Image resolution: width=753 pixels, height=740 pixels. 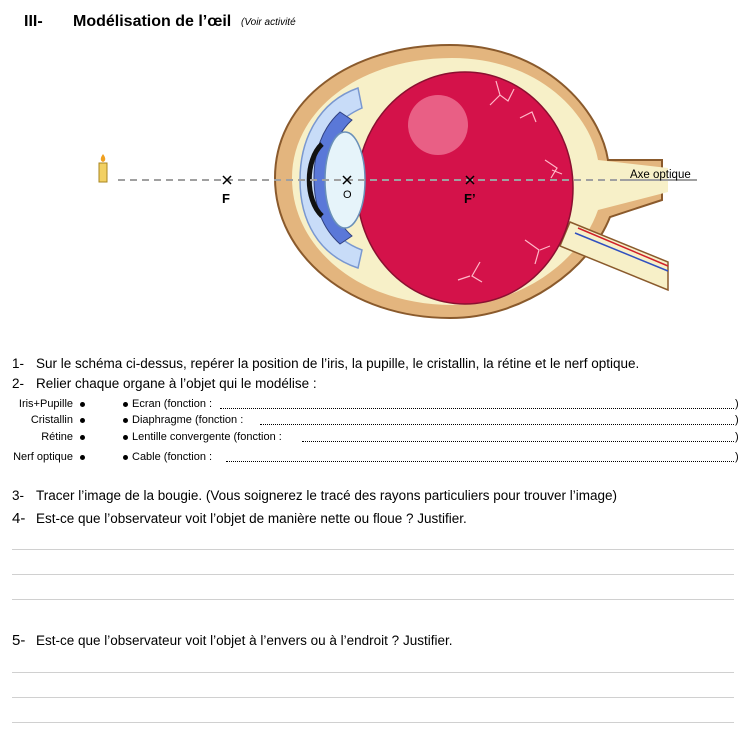 I want to click on answer-fill-cable, so click(x=480, y=461).